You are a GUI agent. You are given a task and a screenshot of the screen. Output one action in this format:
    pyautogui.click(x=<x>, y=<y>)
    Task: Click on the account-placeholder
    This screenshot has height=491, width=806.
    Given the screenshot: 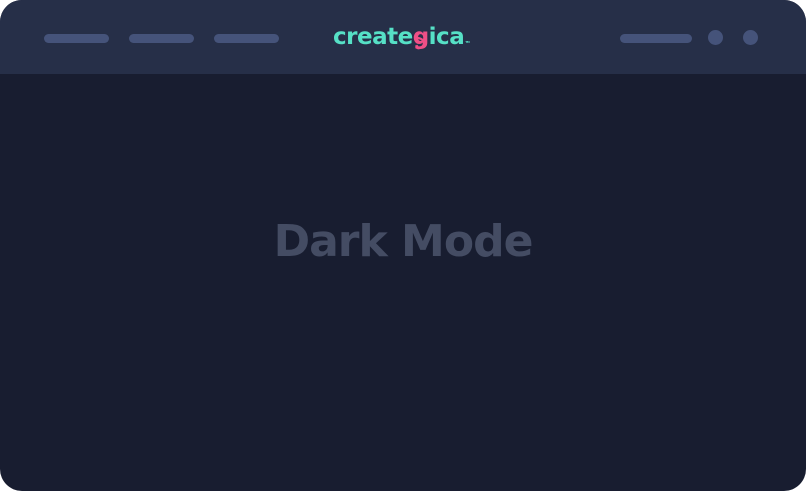 What is the action you would take?
    pyautogui.click(x=656, y=38)
    